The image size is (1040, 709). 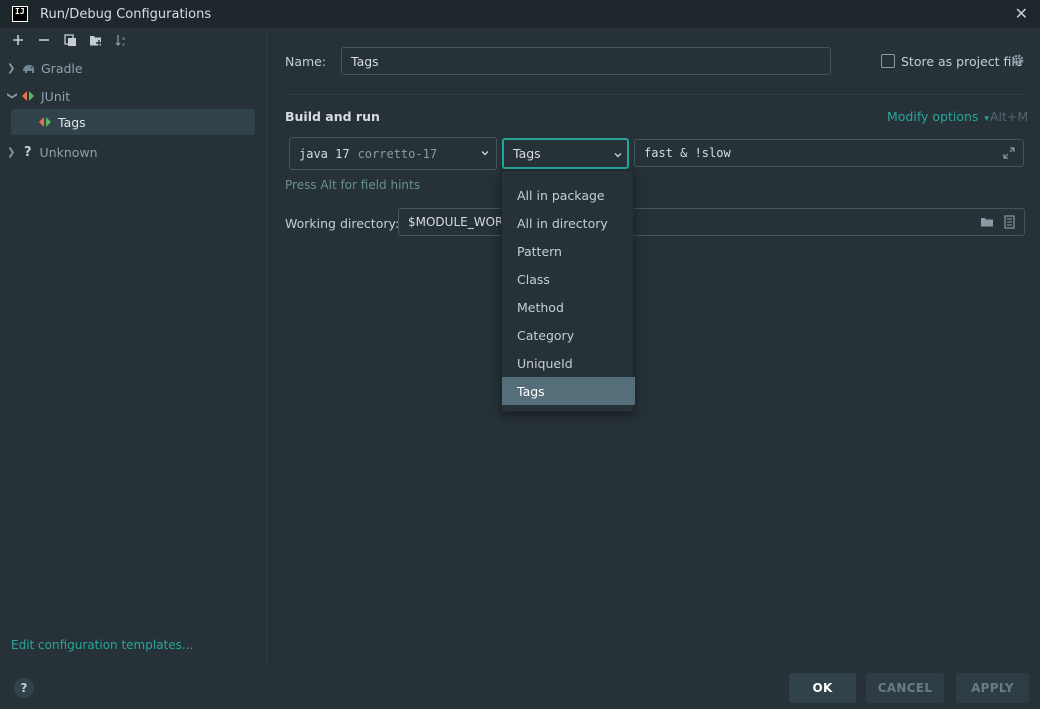 What do you see at coordinates (126, 14) in the screenshot?
I see `window-title: Run/Debug Configurations` at bounding box center [126, 14].